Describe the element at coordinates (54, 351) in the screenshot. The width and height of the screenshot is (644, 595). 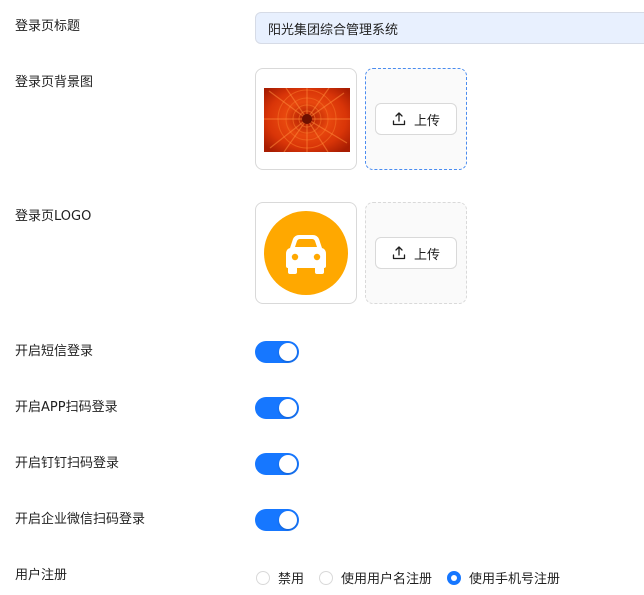
I see `sms-login-label: 开启短信登录` at that location.